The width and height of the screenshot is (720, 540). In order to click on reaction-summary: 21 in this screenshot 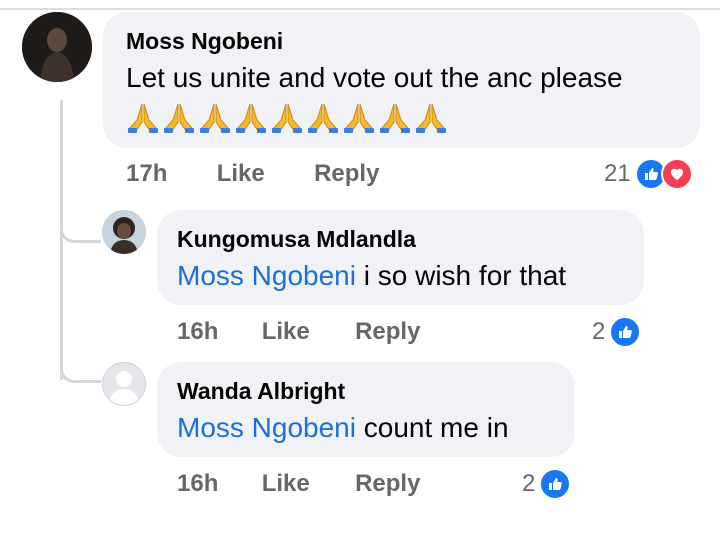, I will do `click(648, 174)`.